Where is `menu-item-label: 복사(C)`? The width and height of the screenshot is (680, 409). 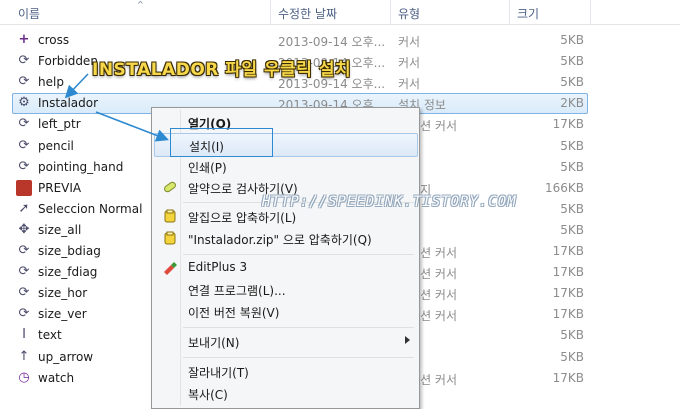 menu-item-label: 복사(C) is located at coordinates (208, 395).